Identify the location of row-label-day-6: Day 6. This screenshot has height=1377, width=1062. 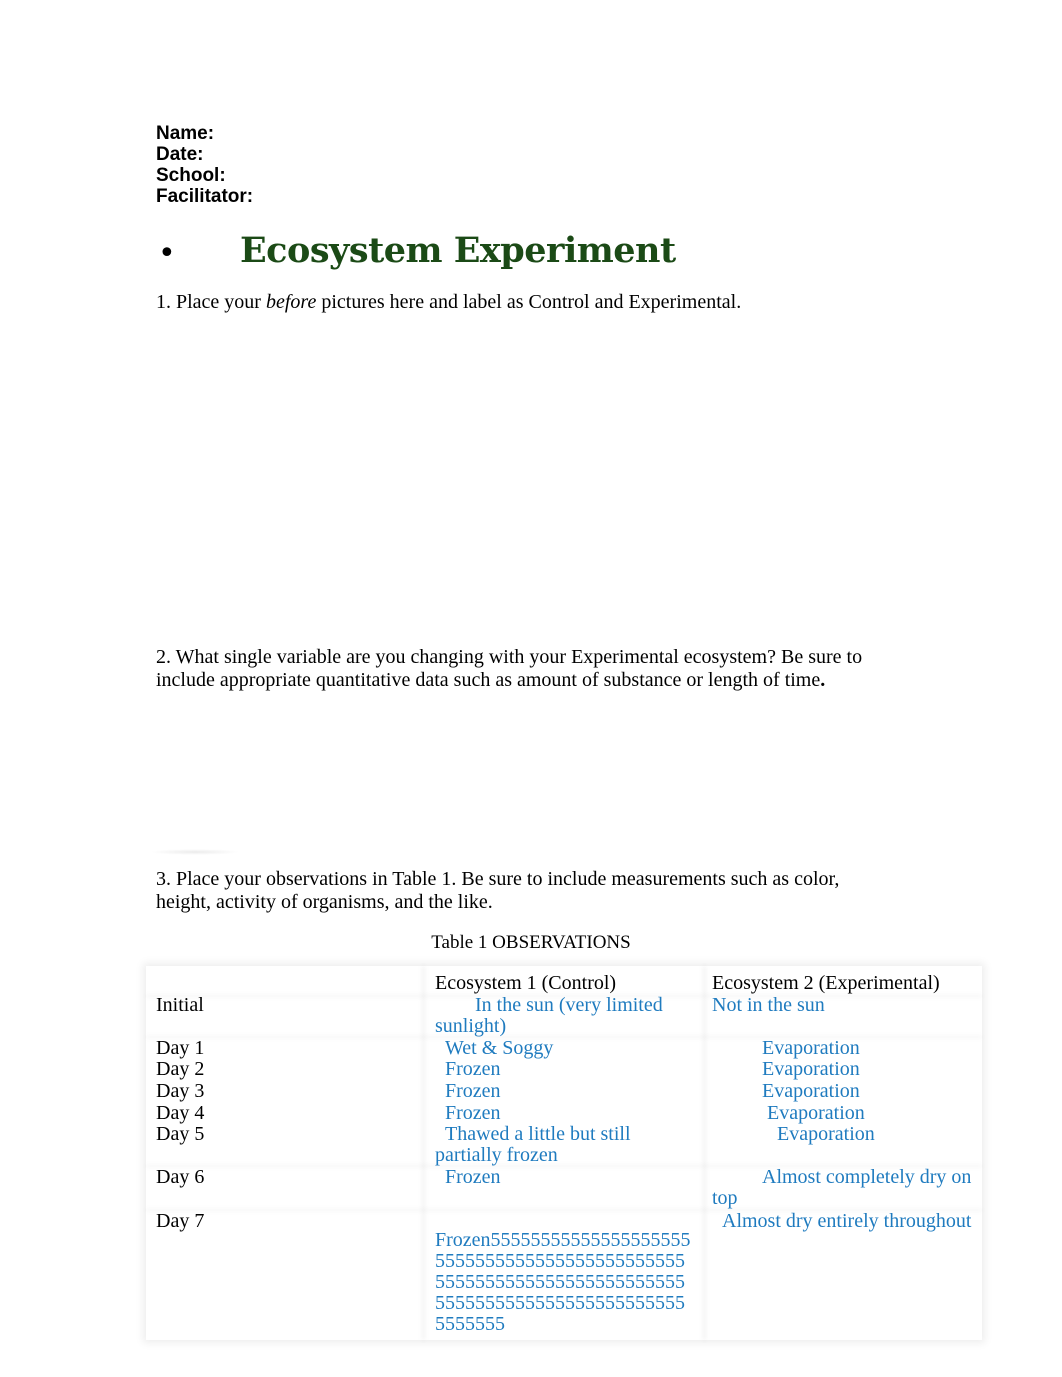
(180, 1177).